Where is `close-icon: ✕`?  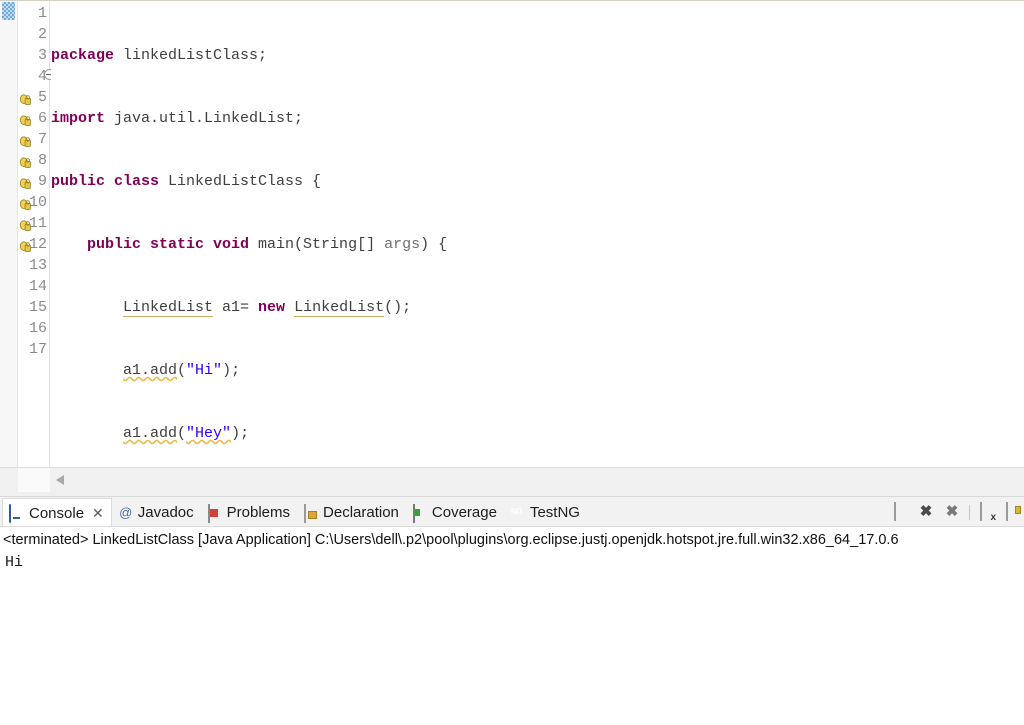
close-icon: ✕ is located at coordinates (98, 513).